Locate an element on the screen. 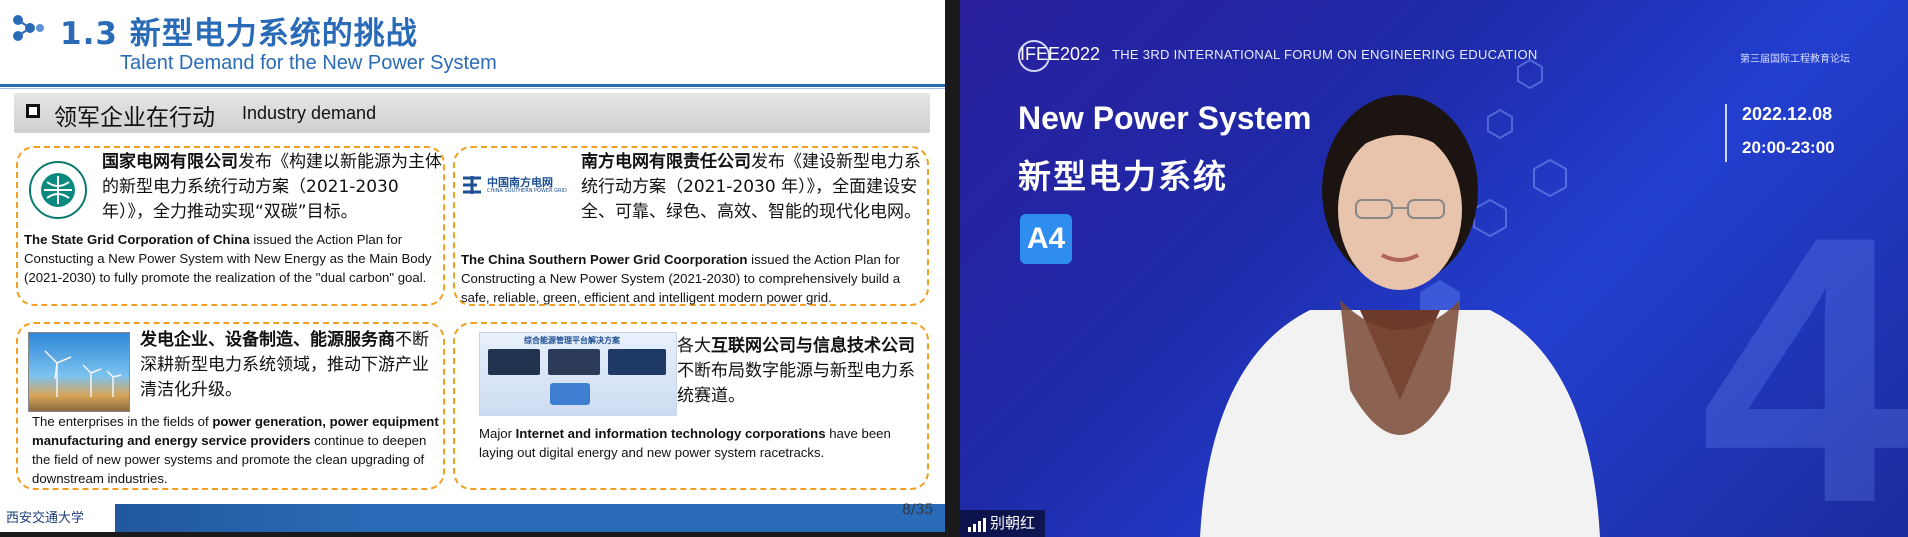 The width and height of the screenshot is (1908, 537). forum-name-zh: 第三届国际工程教育论坛 is located at coordinates (1795, 59).